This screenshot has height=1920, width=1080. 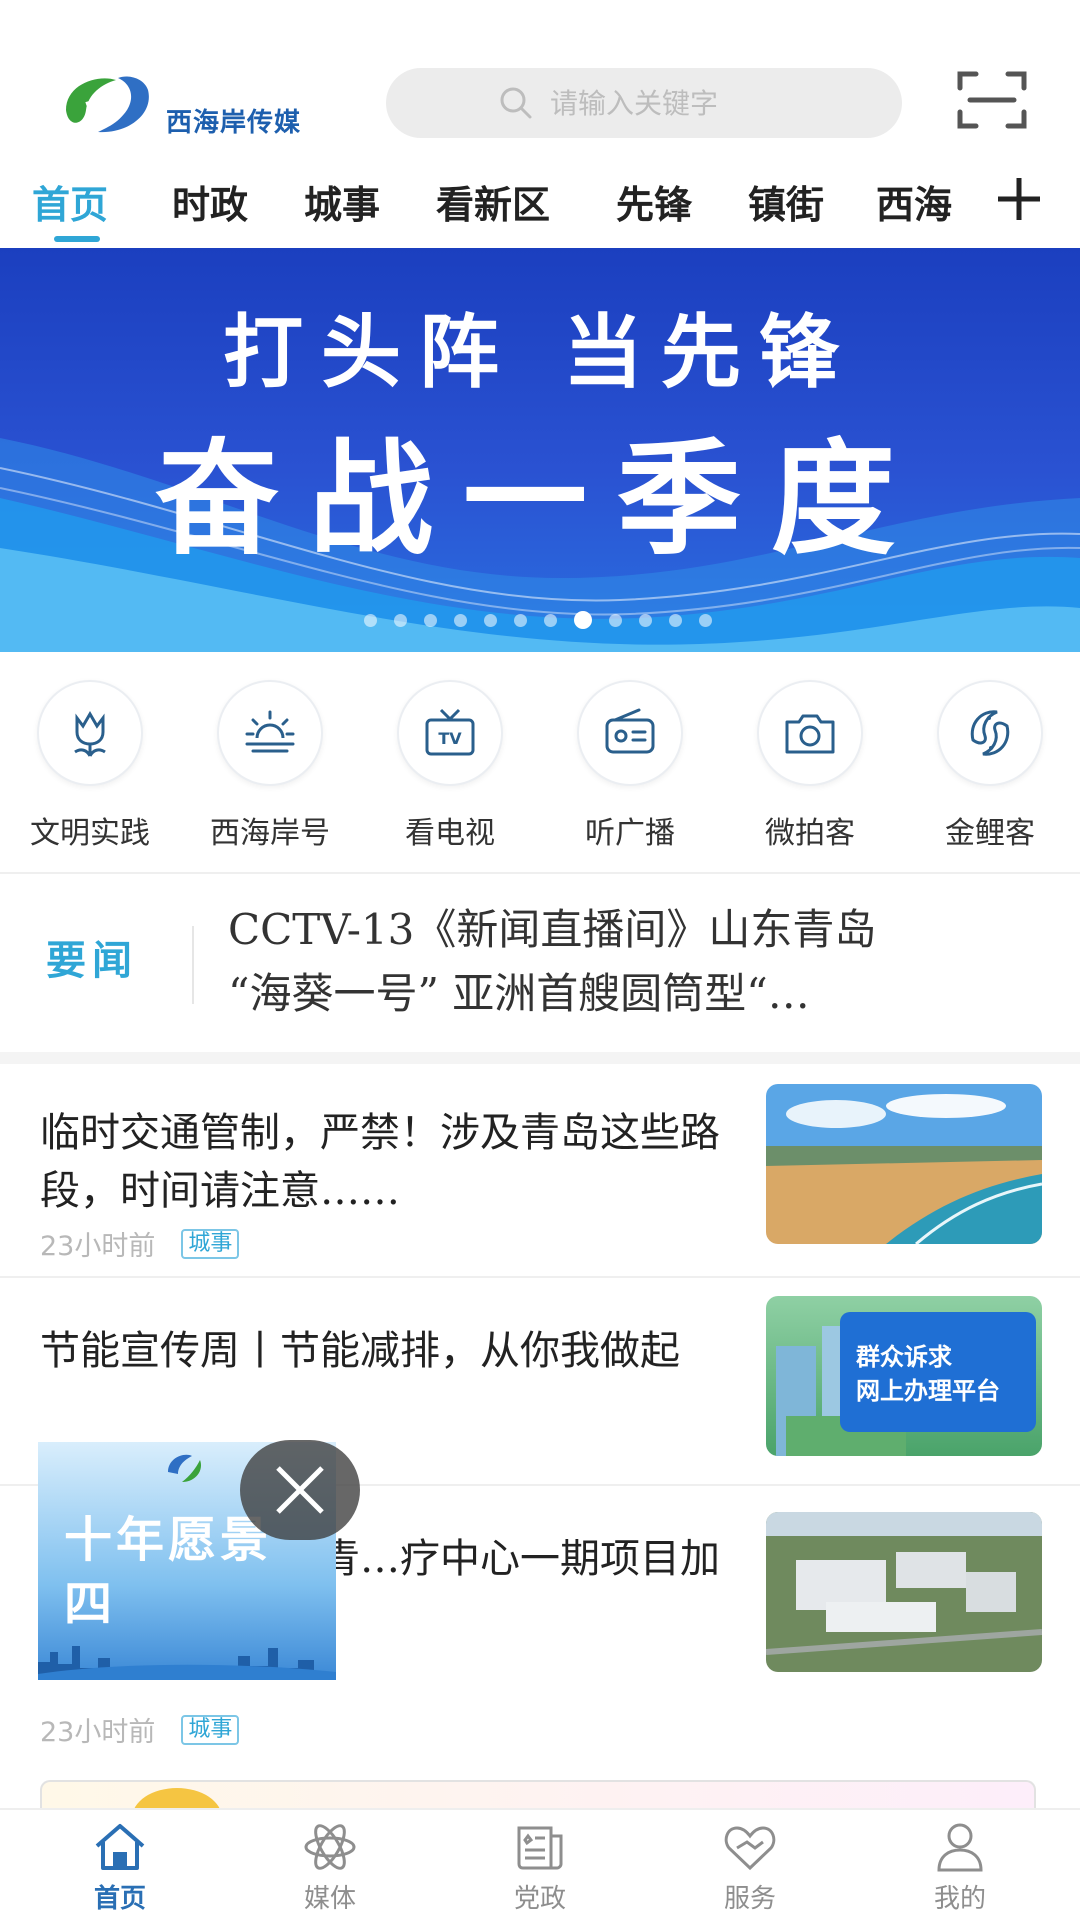 What do you see at coordinates (234, 123) in the screenshot?
I see `logo-text: 西海岸传媒` at bounding box center [234, 123].